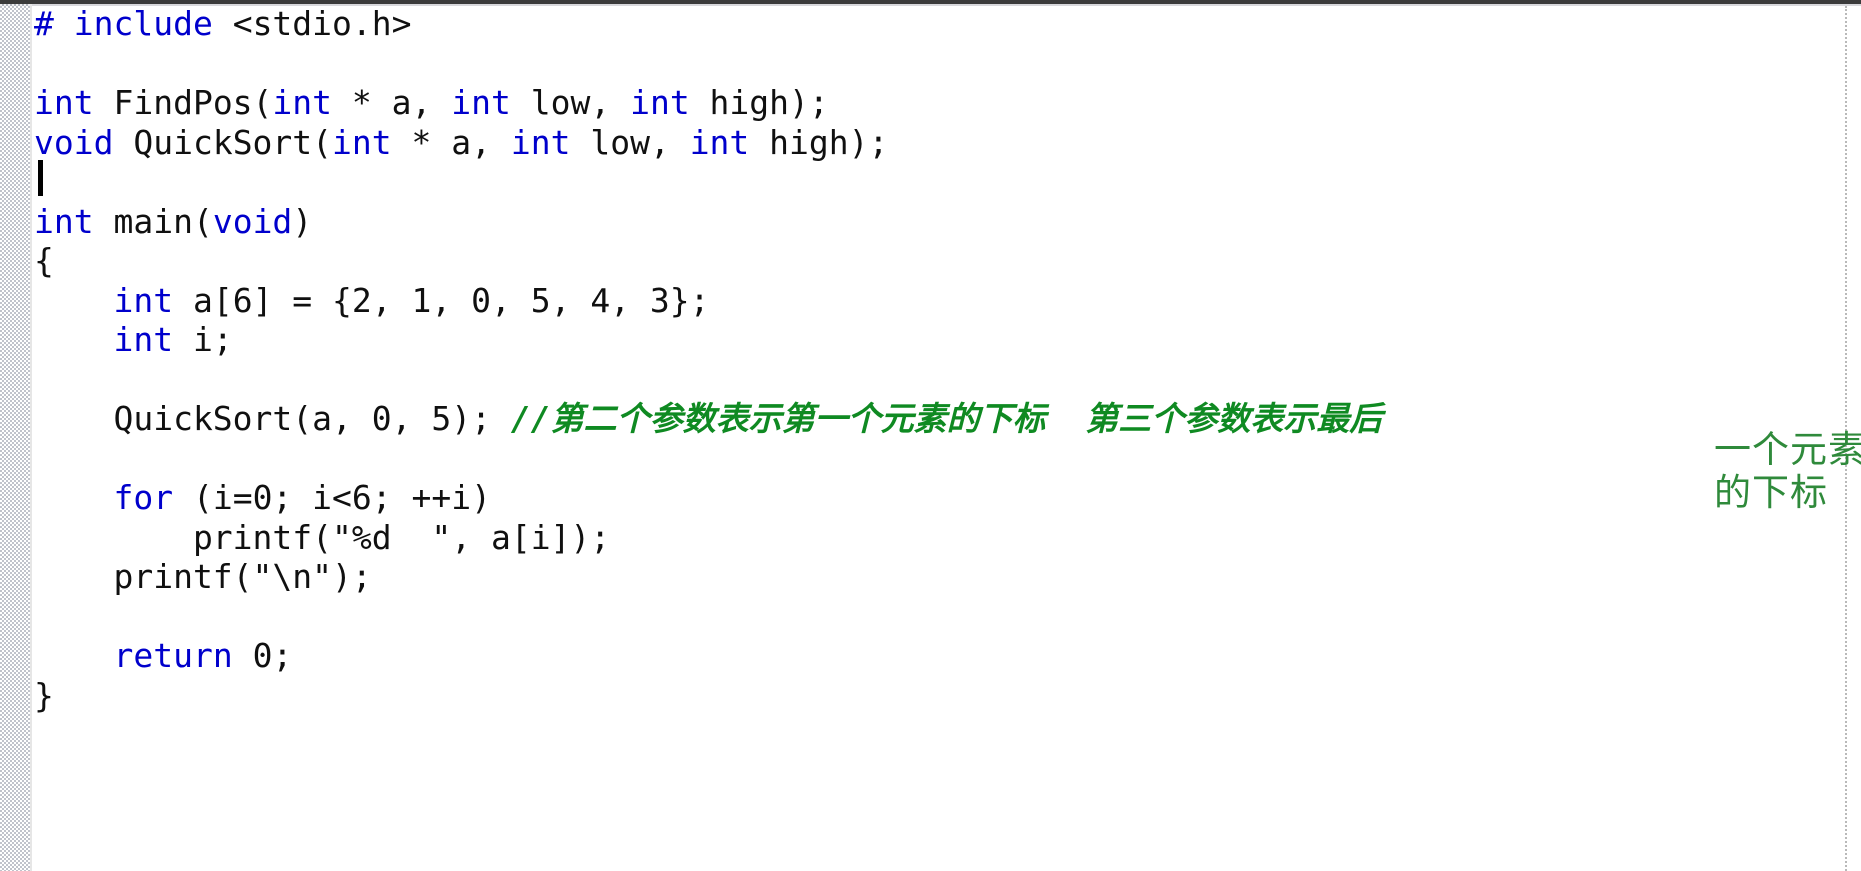 Image resolution: width=1861 pixels, height=871 pixels. Describe the element at coordinates (1771, 492) in the screenshot. I see `annotation-text-line-2: 的下标` at that location.